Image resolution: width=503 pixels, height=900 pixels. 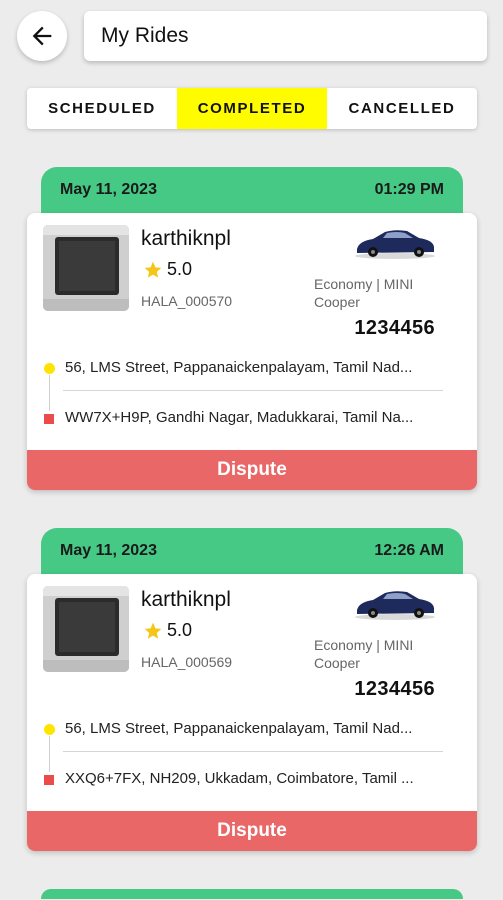 What do you see at coordinates (187, 301) in the screenshot?
I see `ride-id: HALA_000570` at bounding box center [187, 301].